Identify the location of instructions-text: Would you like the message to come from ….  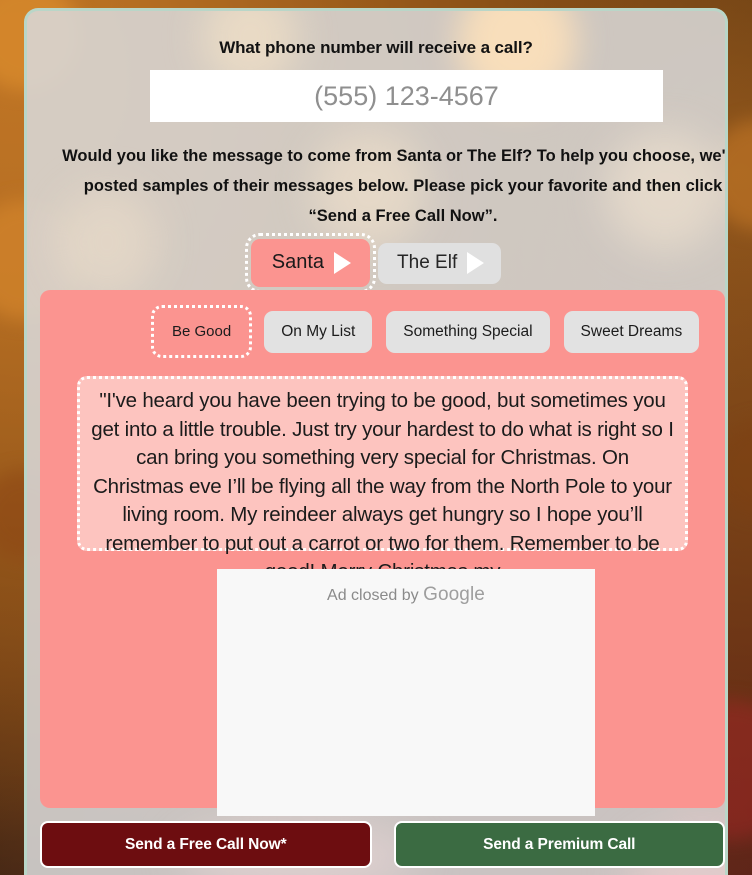
(395, 186).